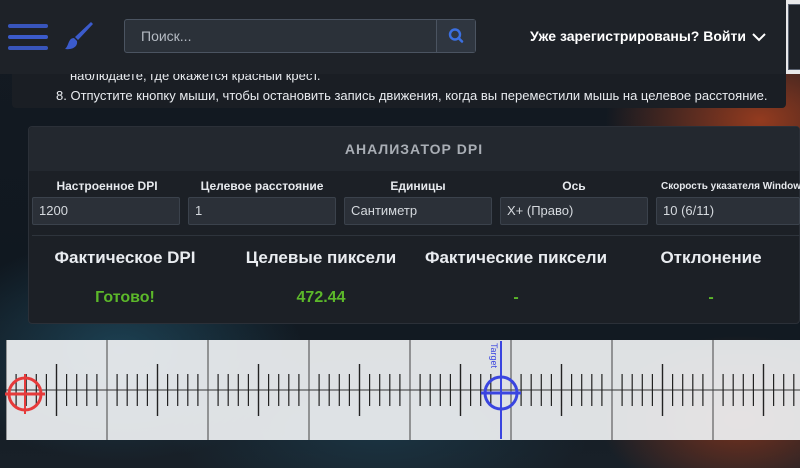 This screenshot has width=800, height=468. I want to click on target-pixels-label: Целевые пиксели, so click(321, 257).